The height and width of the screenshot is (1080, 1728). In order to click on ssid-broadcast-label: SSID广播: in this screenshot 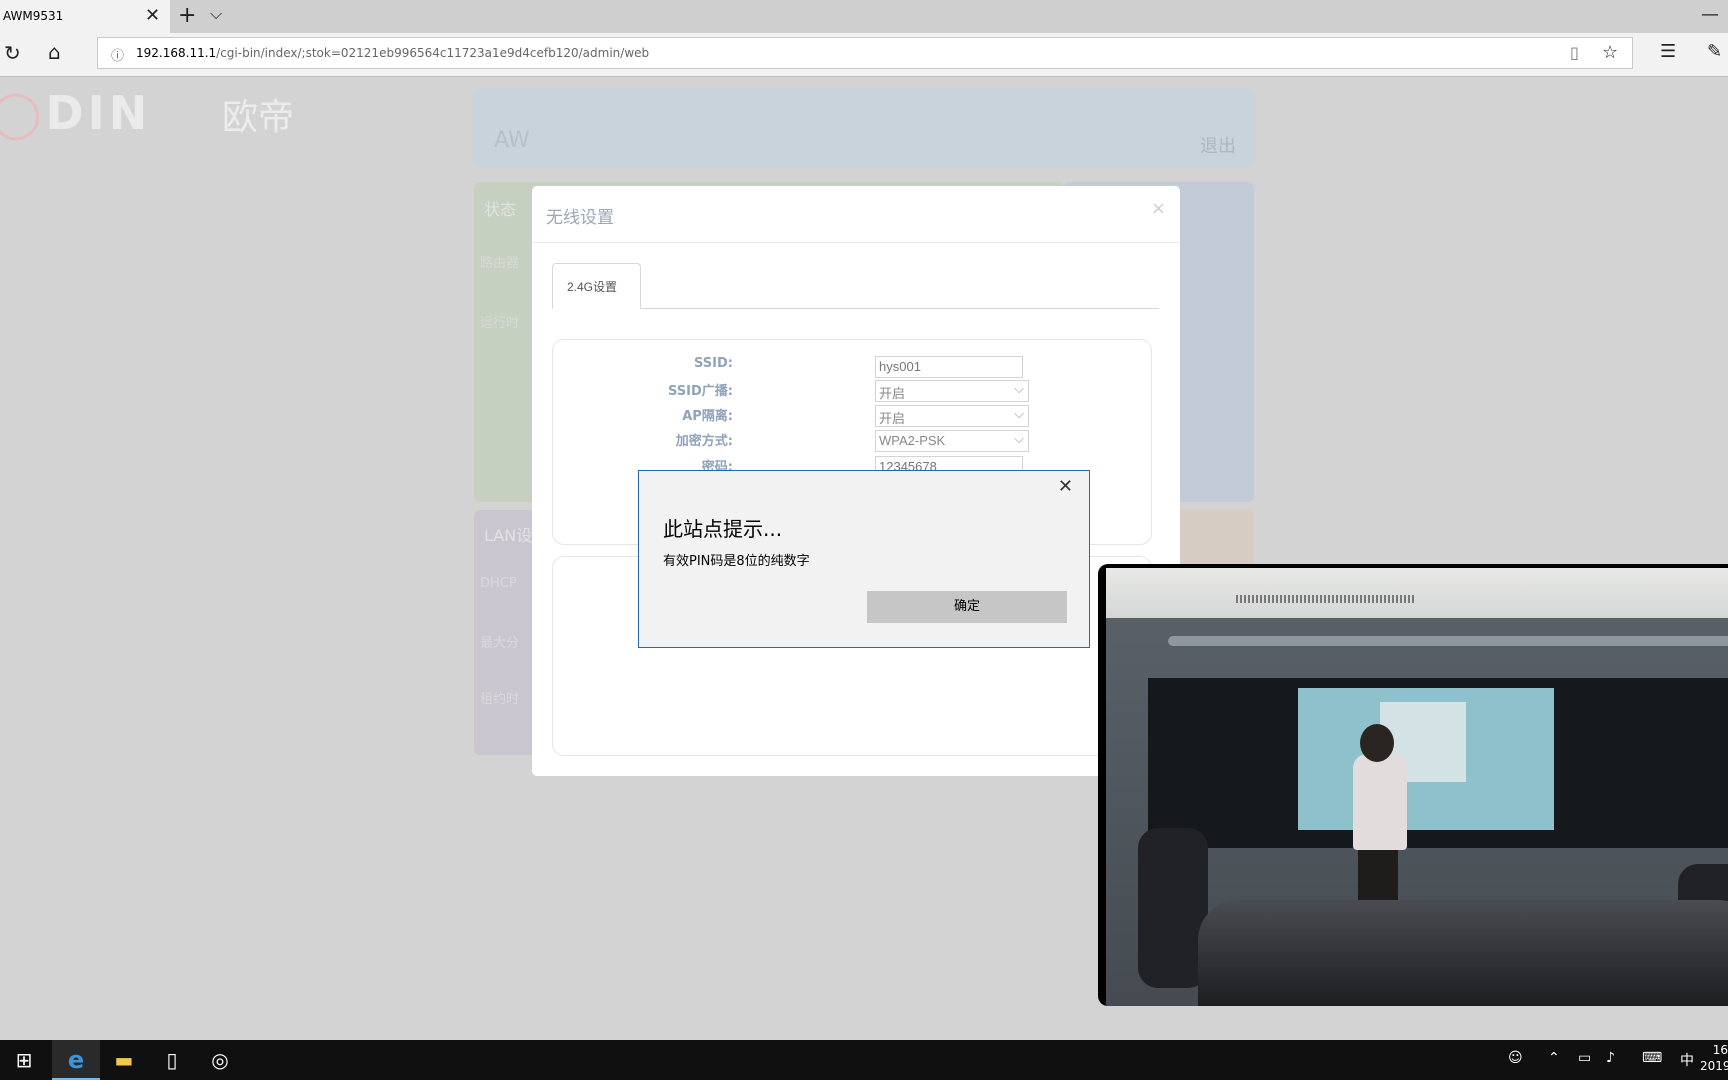, I will do `click(700, 391)`.